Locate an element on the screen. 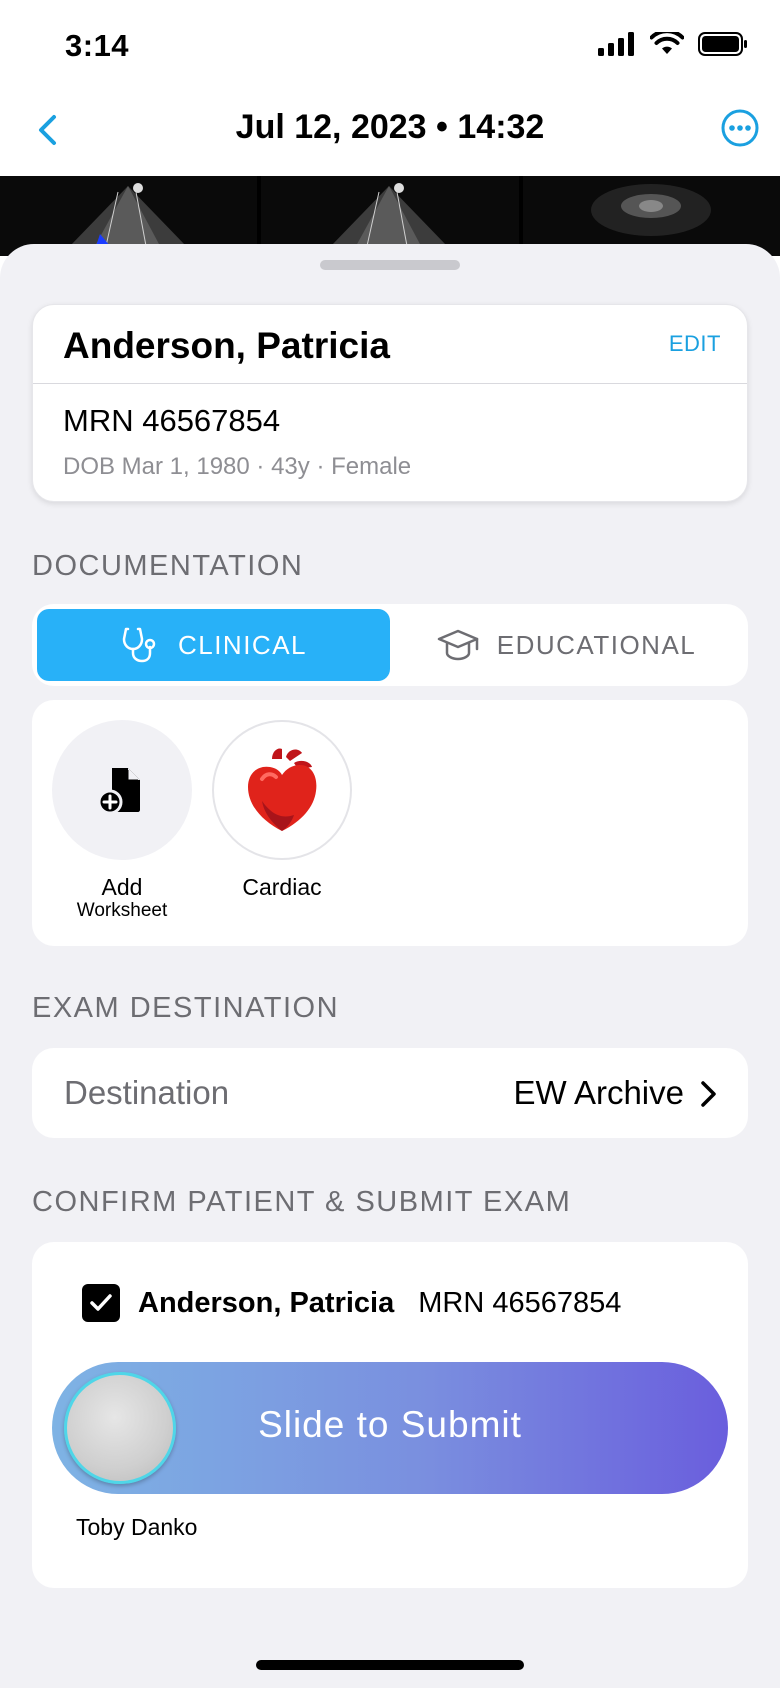 The height and width of the screenshot is (1688, 780). exam-destination-section-title: EXAM DESTINATION is located at coordinates (186, 1008).